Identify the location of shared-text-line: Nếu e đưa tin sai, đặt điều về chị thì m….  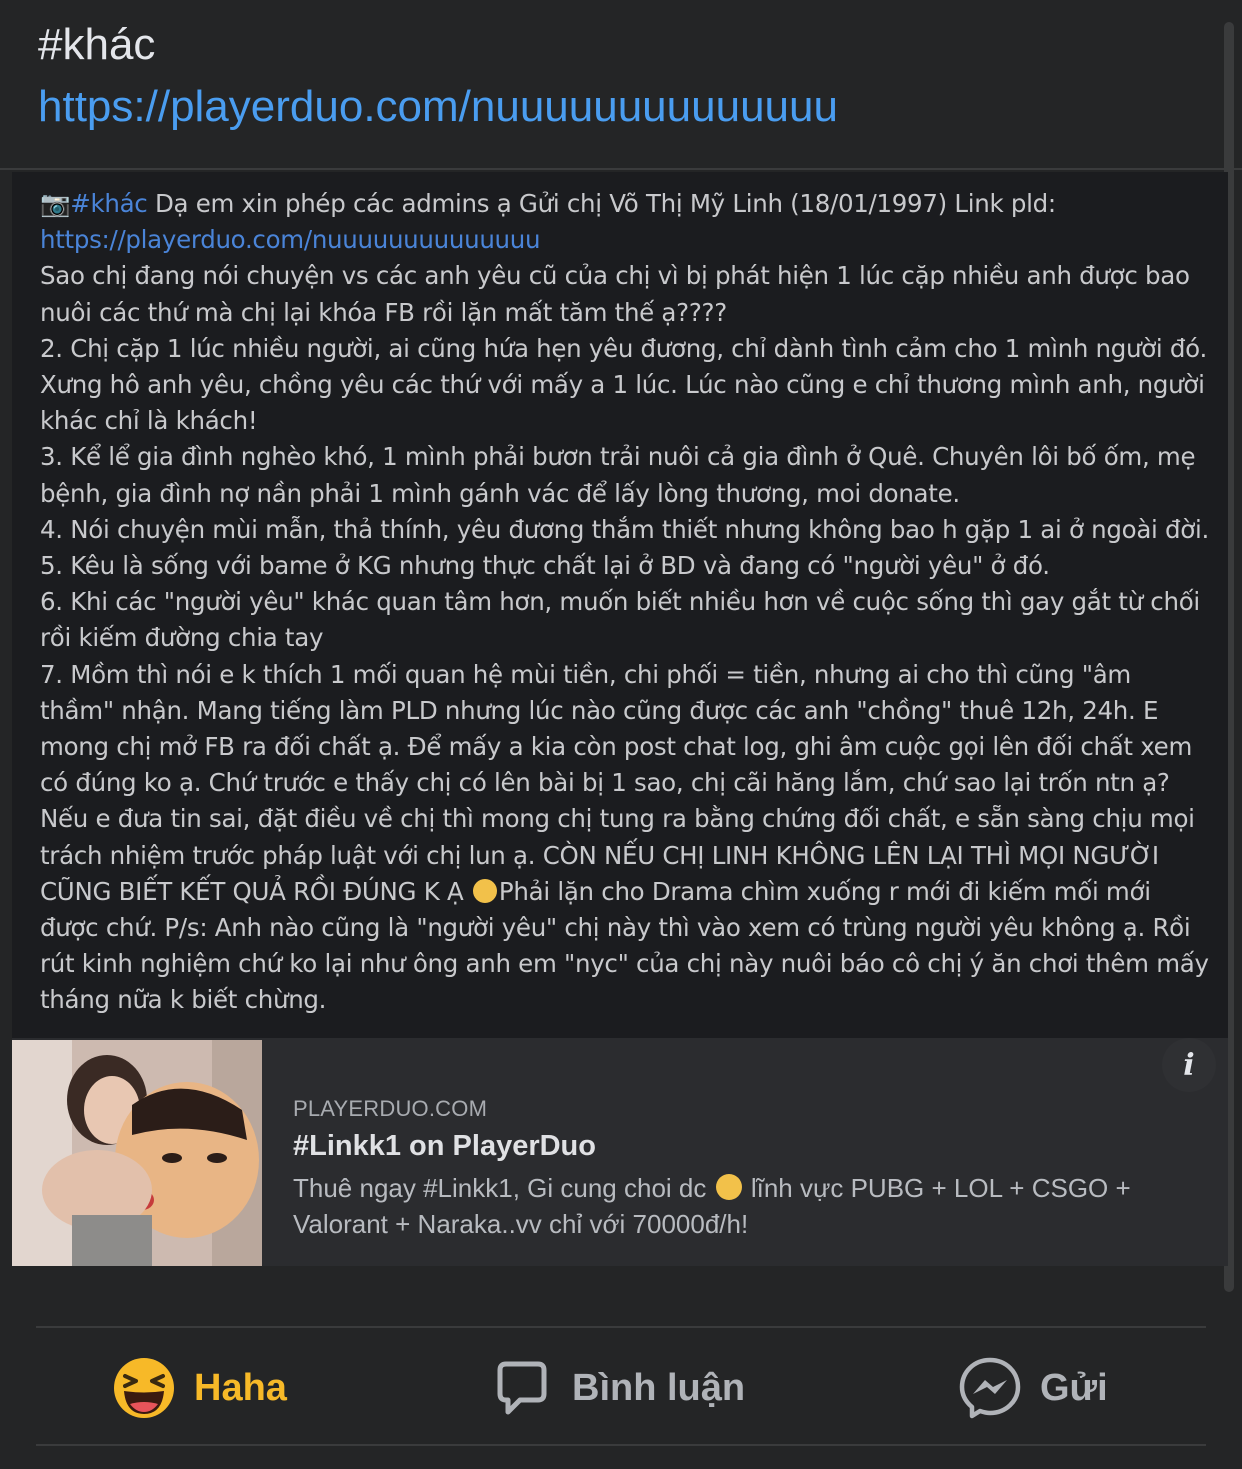
(617, 819).